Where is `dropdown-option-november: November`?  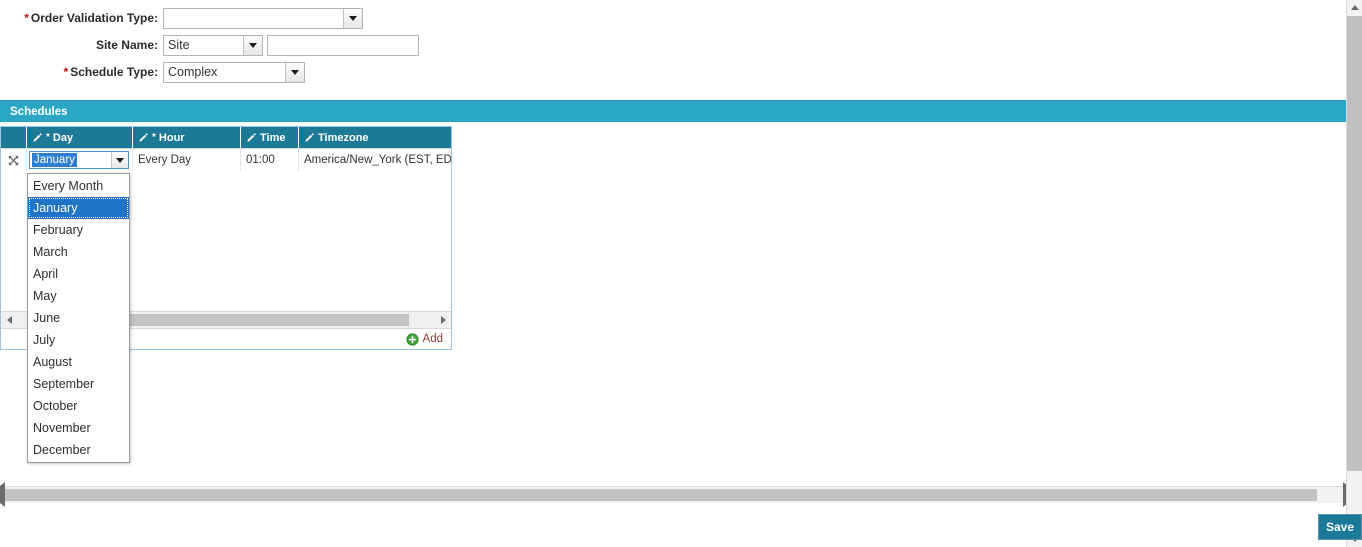 dropdown-option-november: November is located at coordinates (78, 428).